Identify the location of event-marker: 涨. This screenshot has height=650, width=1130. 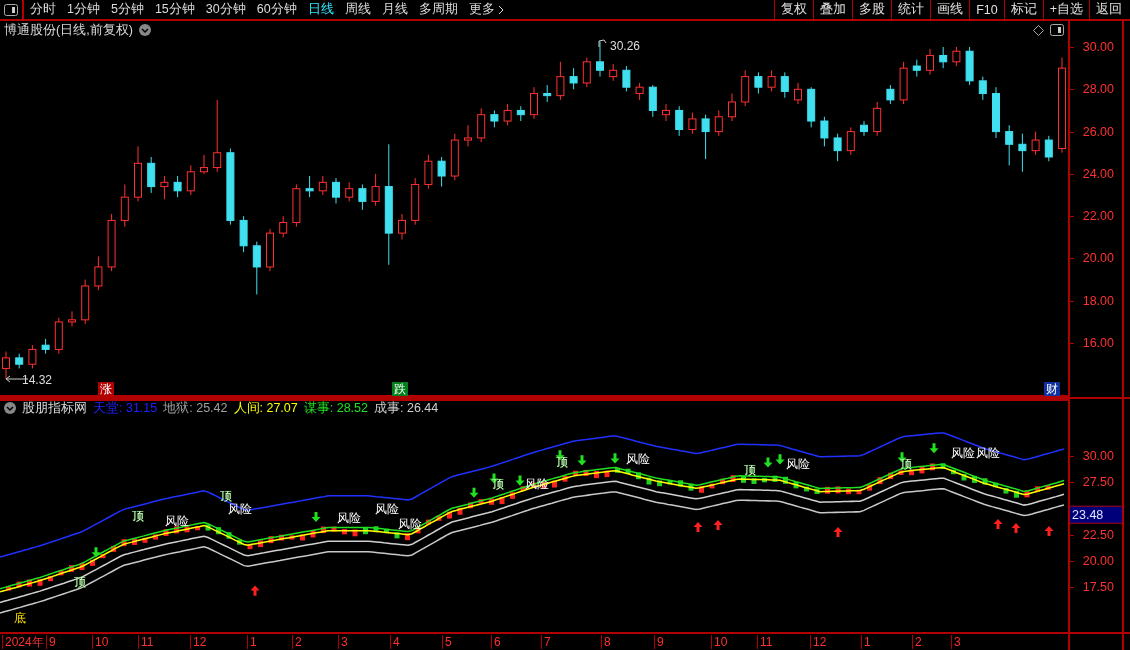
(106, 388).